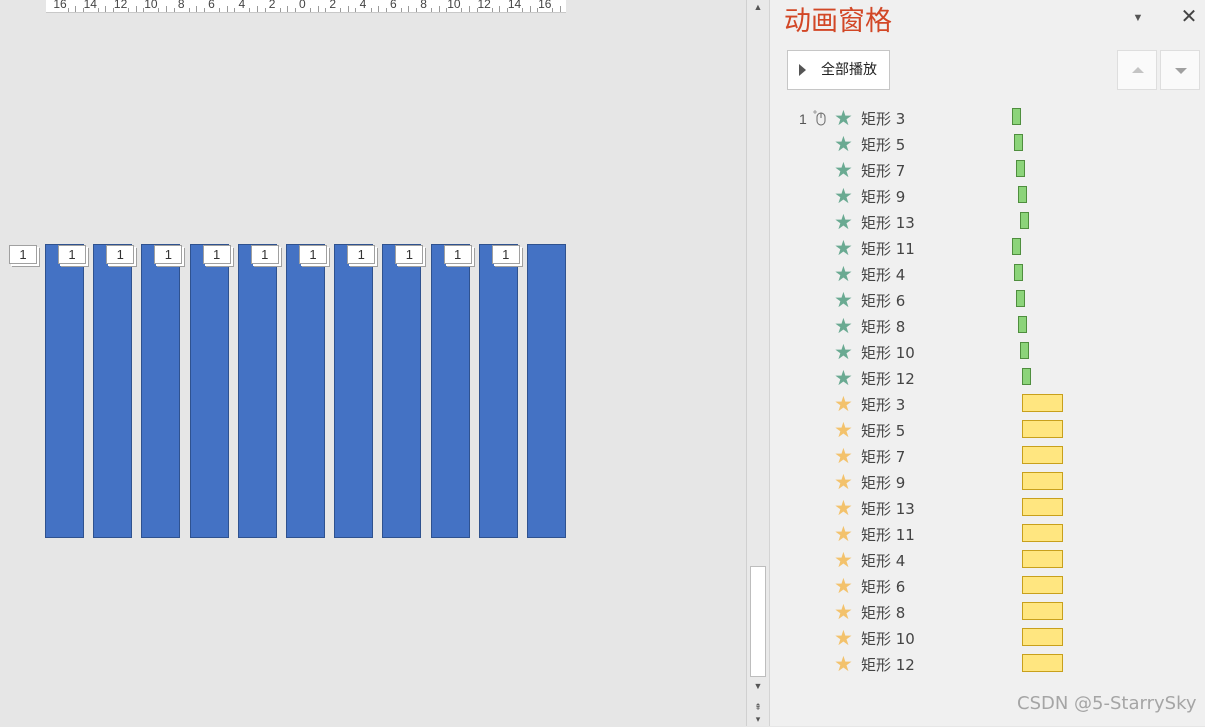 The height and width of the screenshot is (727, 1205). What do you see at coordinates (883, 561) in the screenshot?
I see `animation-item-label: 矩形 4` at bounding box center [883, 561].